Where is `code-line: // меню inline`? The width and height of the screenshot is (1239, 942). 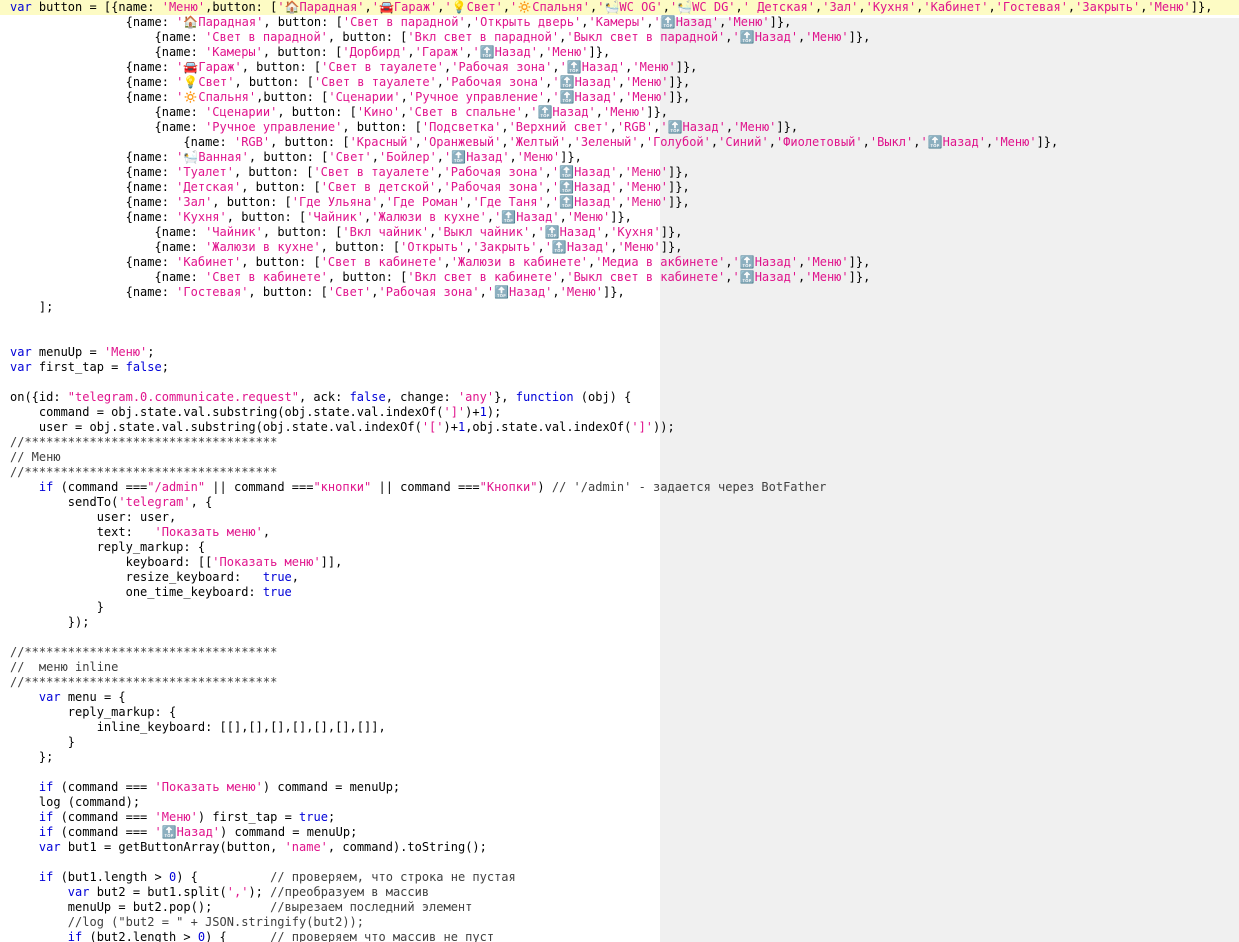
code-line: // меню inline is located at coordinates (619, 667).